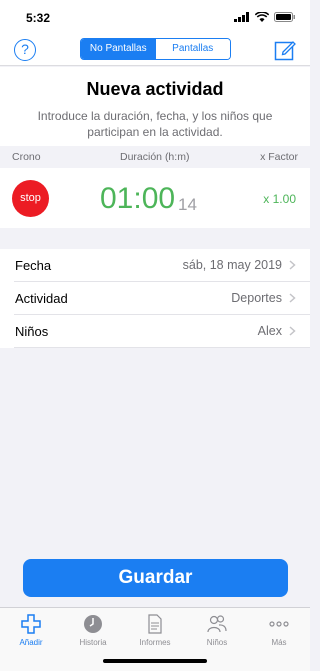  Describe the element at coordinates (279, 157) in the screenshot. I see `column-factor: x Factor` at that location.